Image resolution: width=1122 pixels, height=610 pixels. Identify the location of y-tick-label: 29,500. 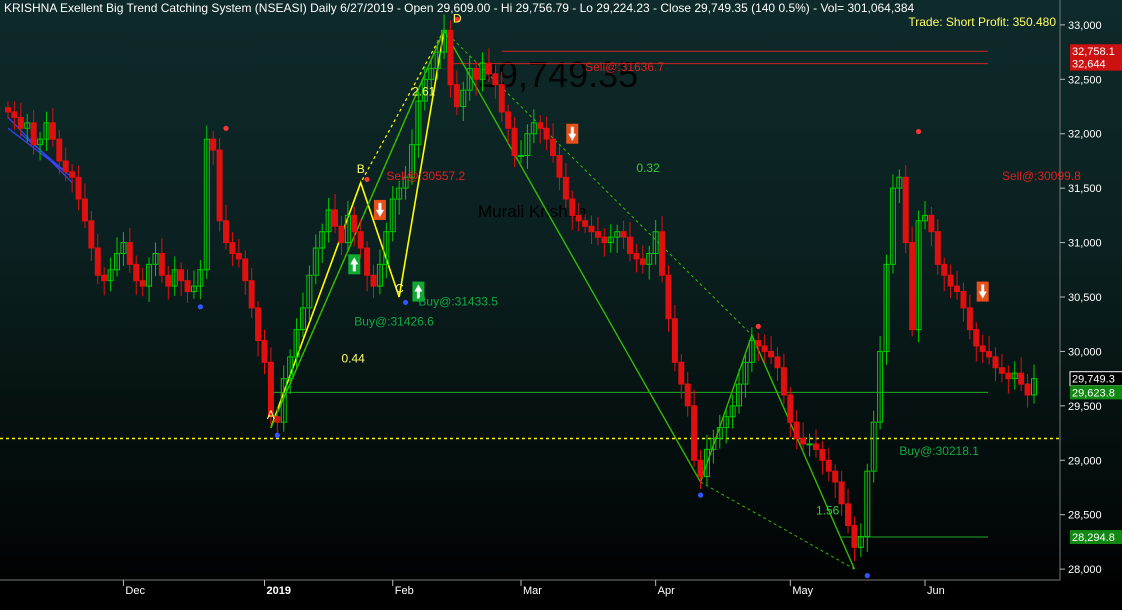
(1085, 407).